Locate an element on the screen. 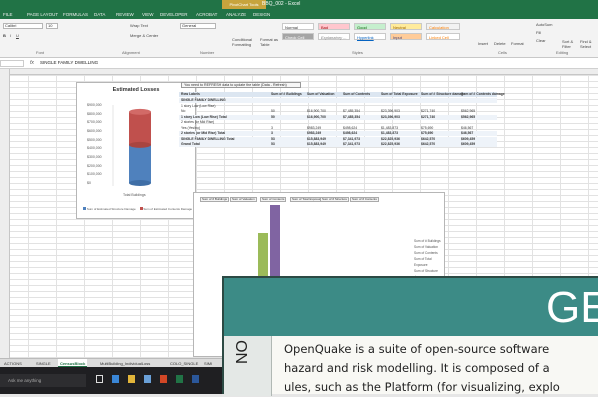 This screenshot has width=598, height=397. style-good: Good is located at coordinates (370, 26).